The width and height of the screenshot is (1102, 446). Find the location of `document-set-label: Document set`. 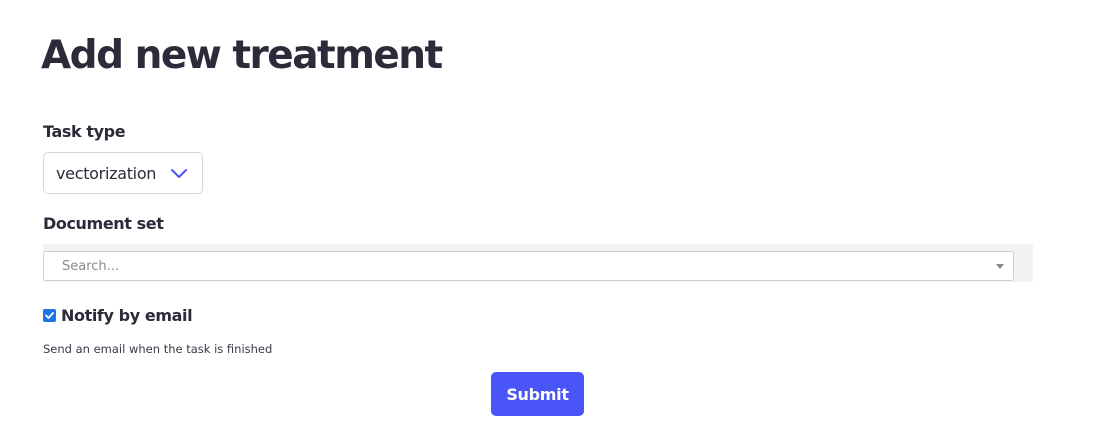

document-set-label: Document set is located at coordinates (103, 223).